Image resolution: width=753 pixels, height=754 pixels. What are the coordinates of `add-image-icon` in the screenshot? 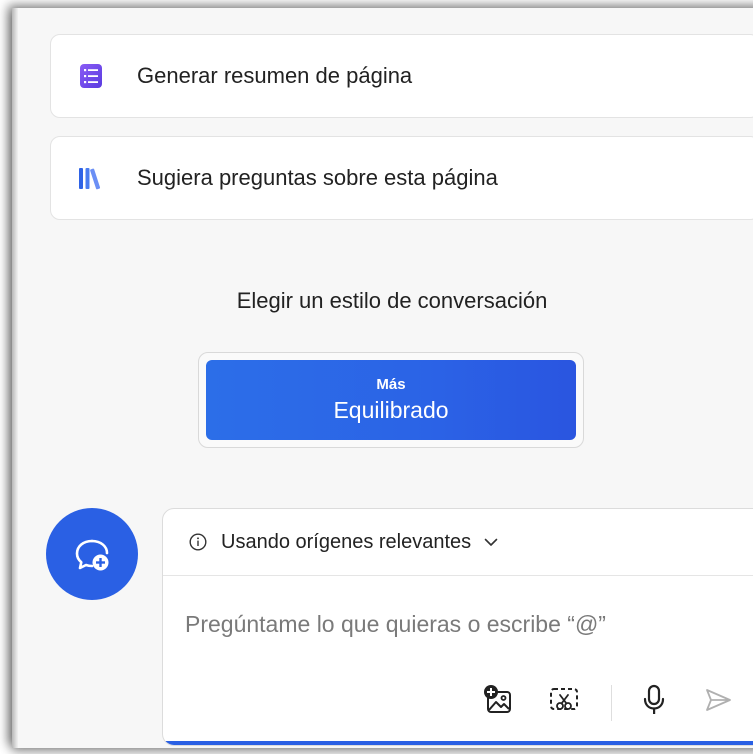 It's located at (497, 699).